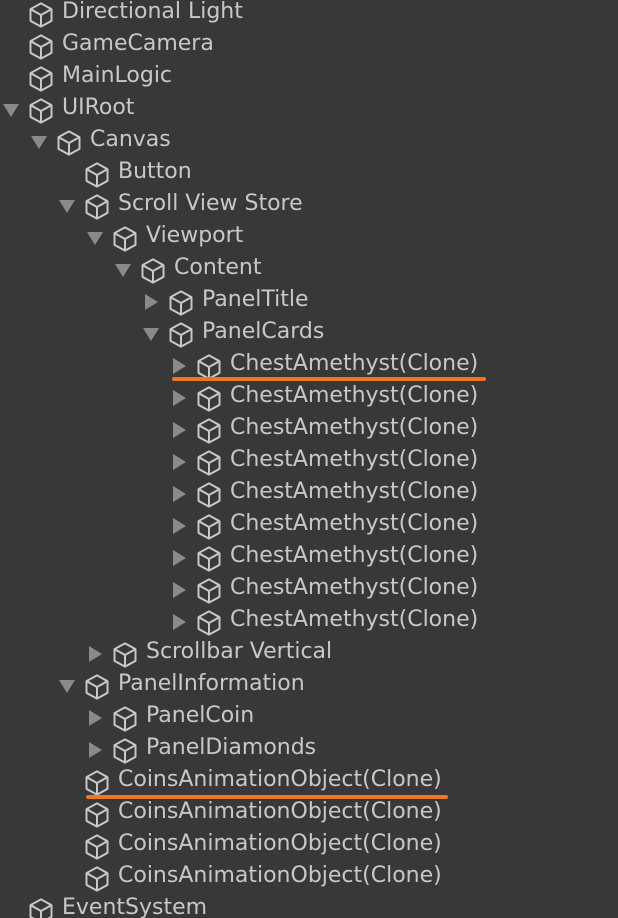 The width and height of the screenshot is (618, 918). Describe the element at coordinates (200, 715) in the screenshot. I see `hierarchy-item-label: PanelCoin` at that location.